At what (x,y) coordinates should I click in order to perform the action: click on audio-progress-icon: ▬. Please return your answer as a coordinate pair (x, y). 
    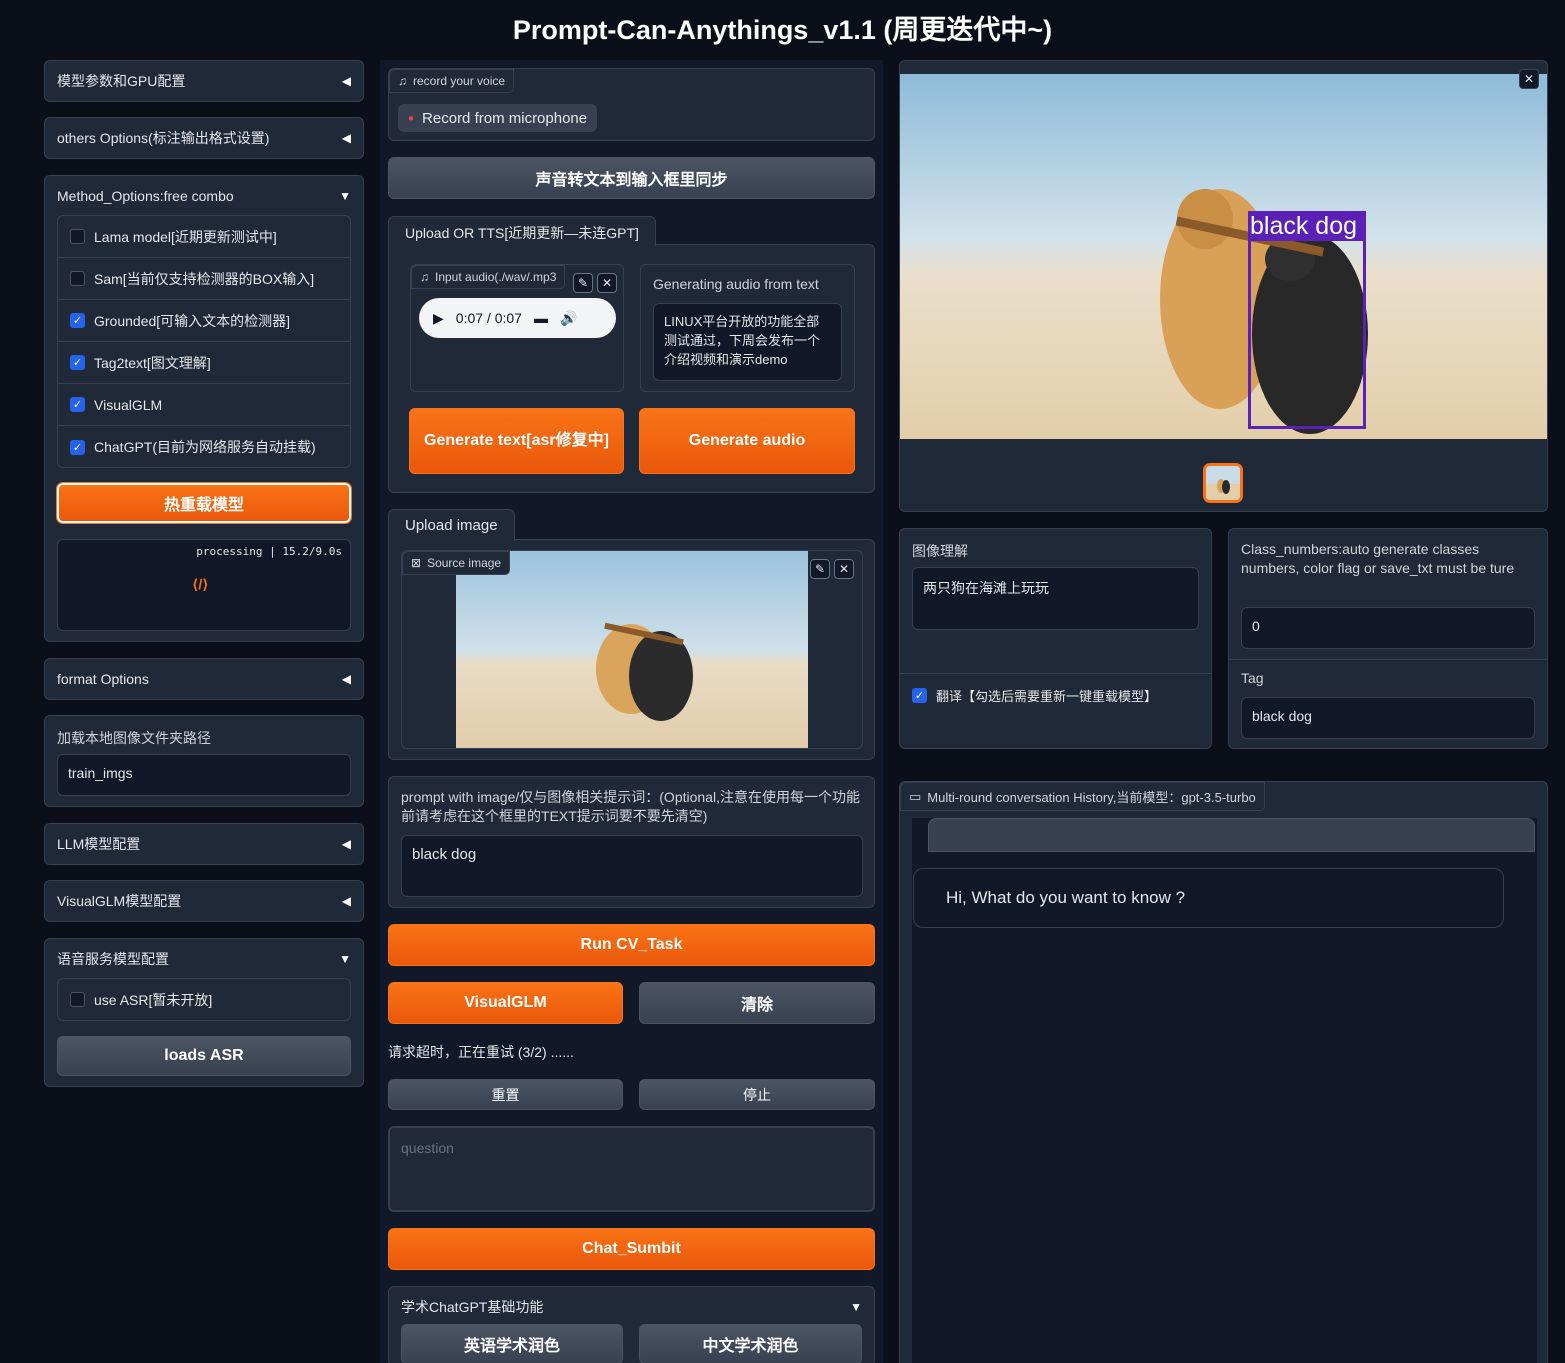
    Looking at the image, I should click on (541, 318).